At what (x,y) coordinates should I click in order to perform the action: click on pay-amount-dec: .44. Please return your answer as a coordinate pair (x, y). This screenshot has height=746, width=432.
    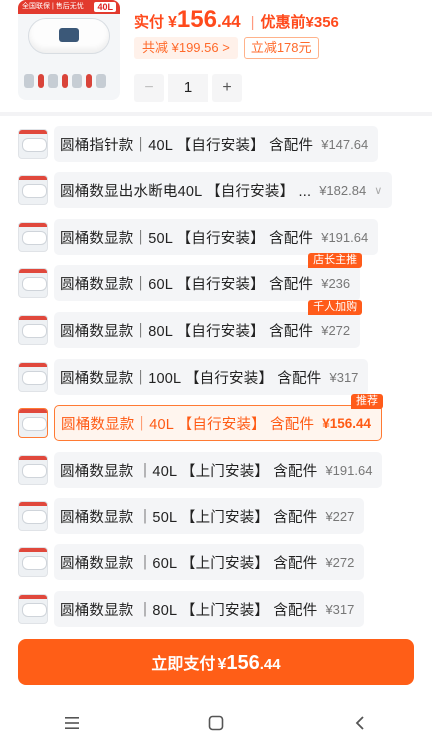
    Looking at the image, I should click on (270, 664).